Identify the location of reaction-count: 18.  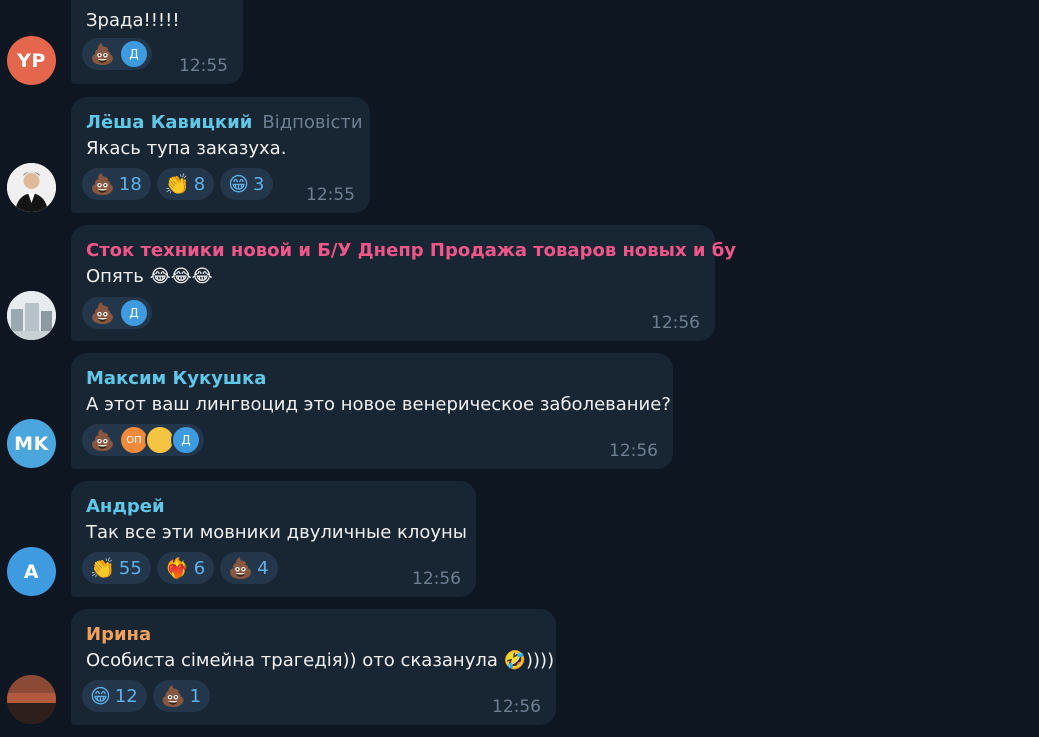
(130, 184).